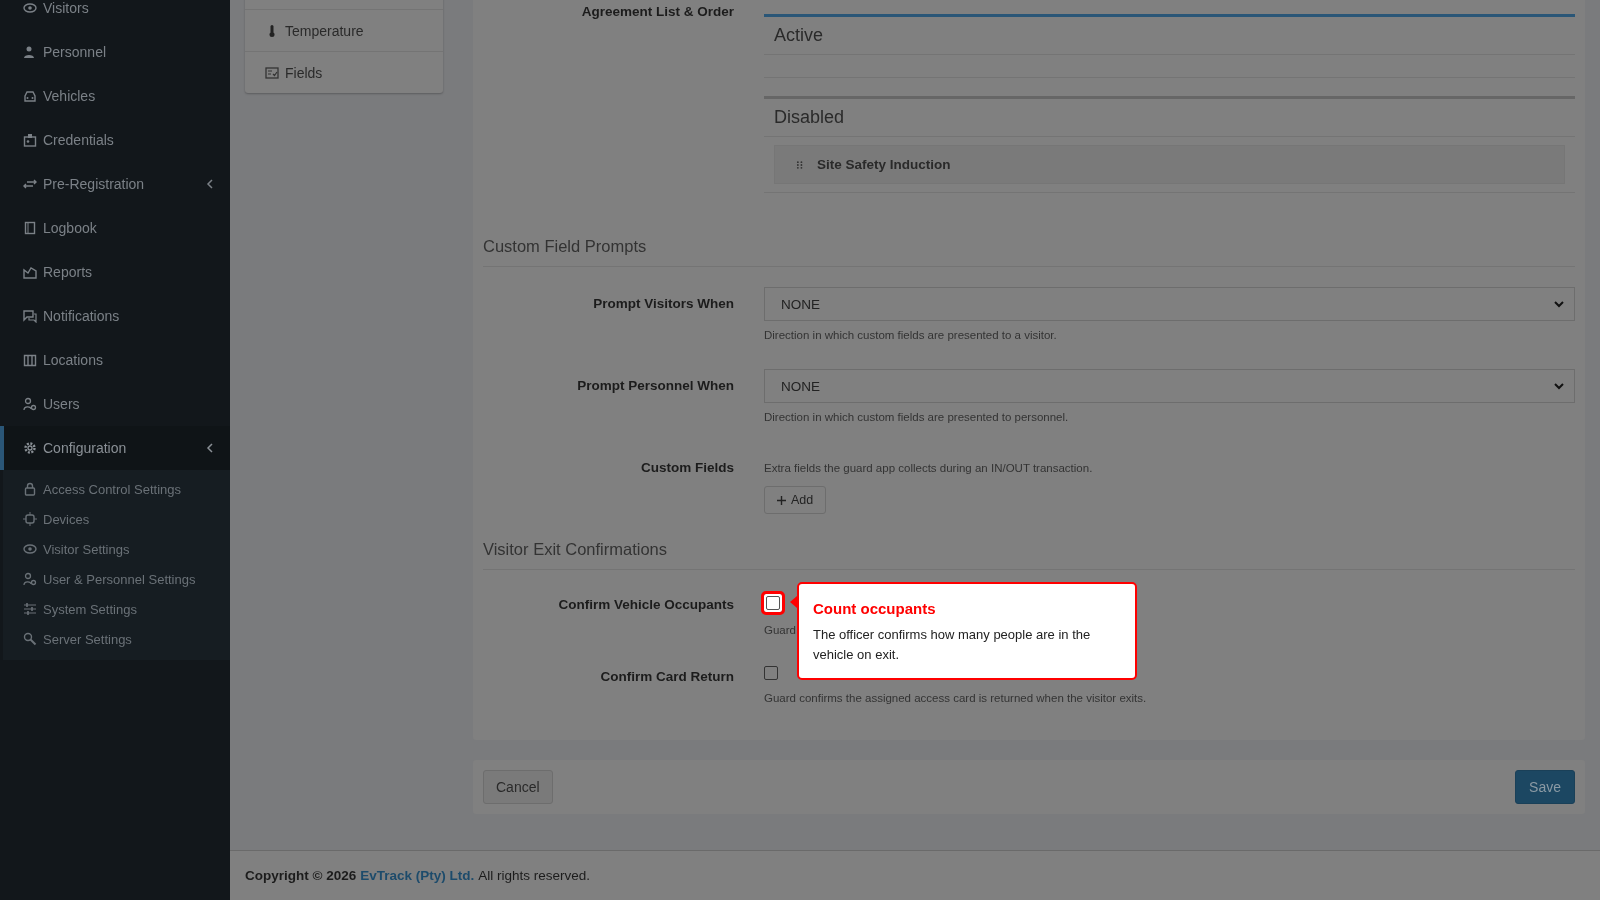 The height and width of the screenshot is (900, 1600). What do you see at coordinates (687, 468) in the screenshot?
I see `field-label: Custom Fields` at bounding box center [687, 468].